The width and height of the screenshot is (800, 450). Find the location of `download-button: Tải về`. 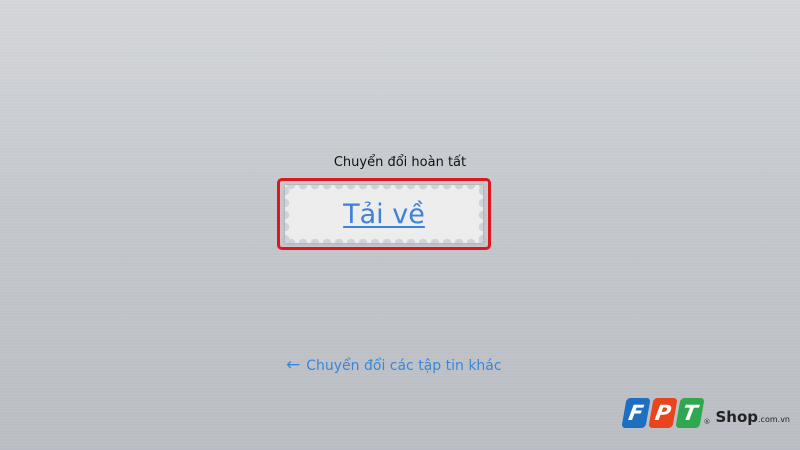

download-button: Tải về is located at coordinates (384, 214).